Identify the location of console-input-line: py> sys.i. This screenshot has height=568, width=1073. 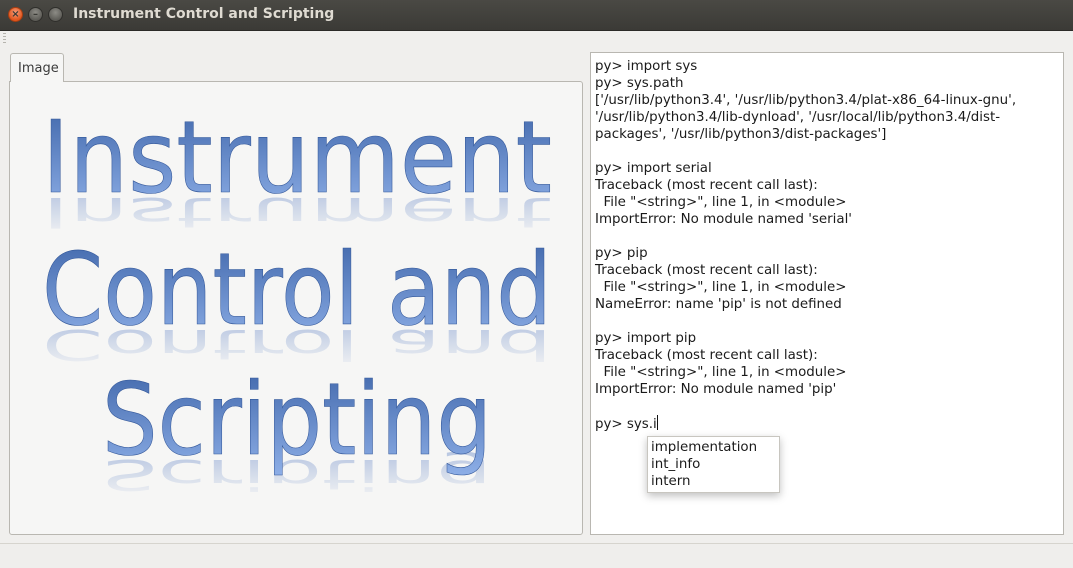
(826, 424).